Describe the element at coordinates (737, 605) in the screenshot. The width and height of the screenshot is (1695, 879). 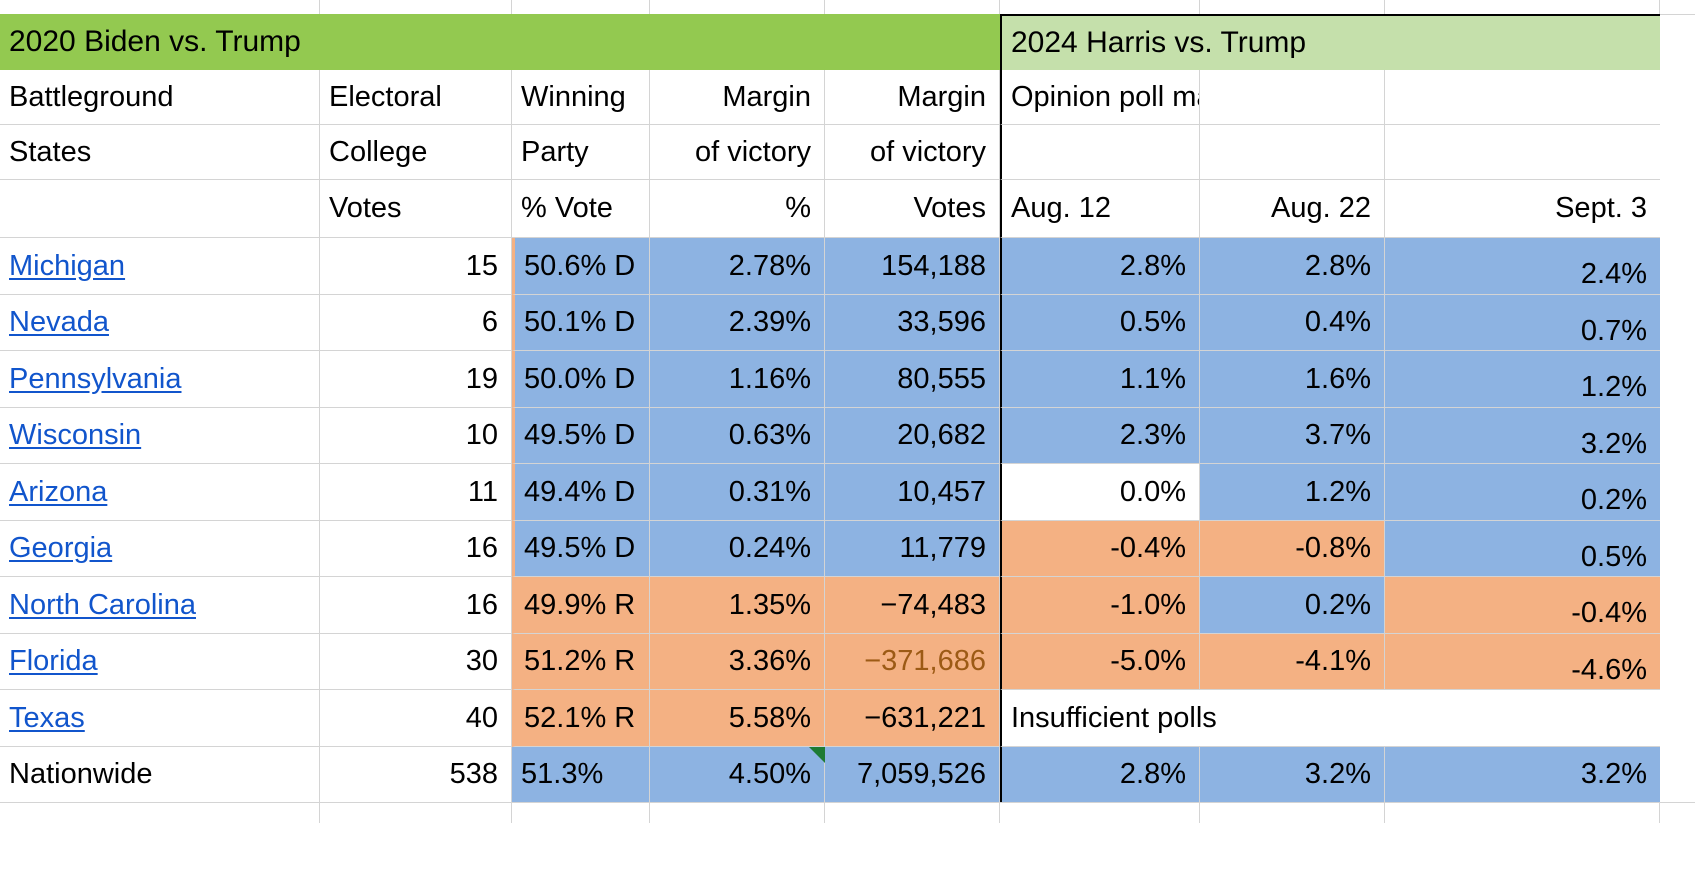
I see `margin-percent-cell: 1.35%` at that location.